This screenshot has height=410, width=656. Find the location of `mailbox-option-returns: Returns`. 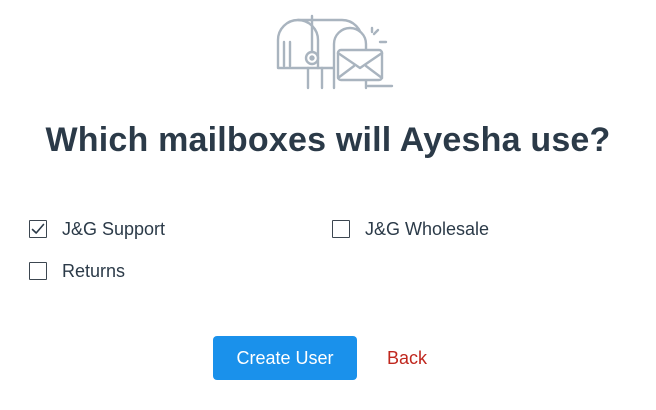

mailbox-option-returns: Returns is located at coordinates (77, 271).